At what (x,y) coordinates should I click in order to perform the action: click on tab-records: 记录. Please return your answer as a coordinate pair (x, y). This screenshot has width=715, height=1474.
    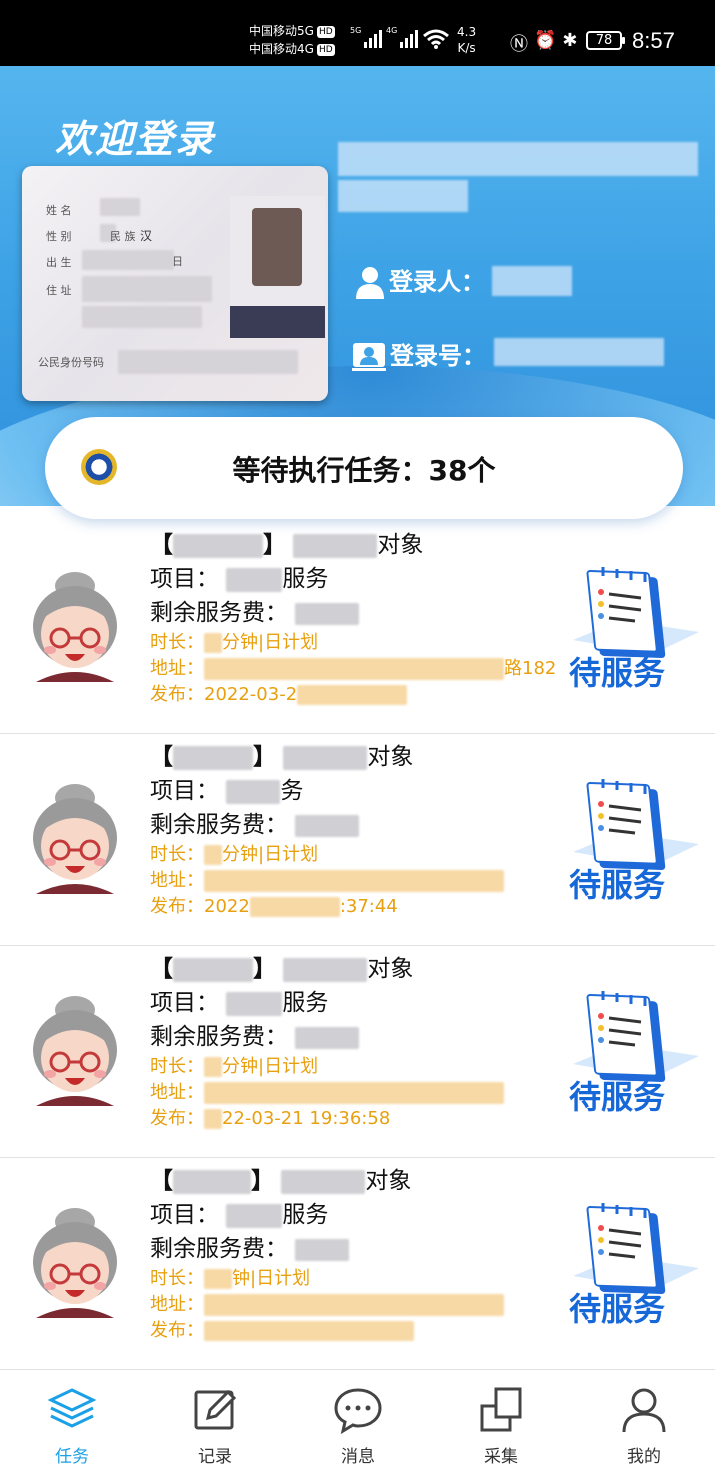
    Looking at the image, I should click on (215, 1426).